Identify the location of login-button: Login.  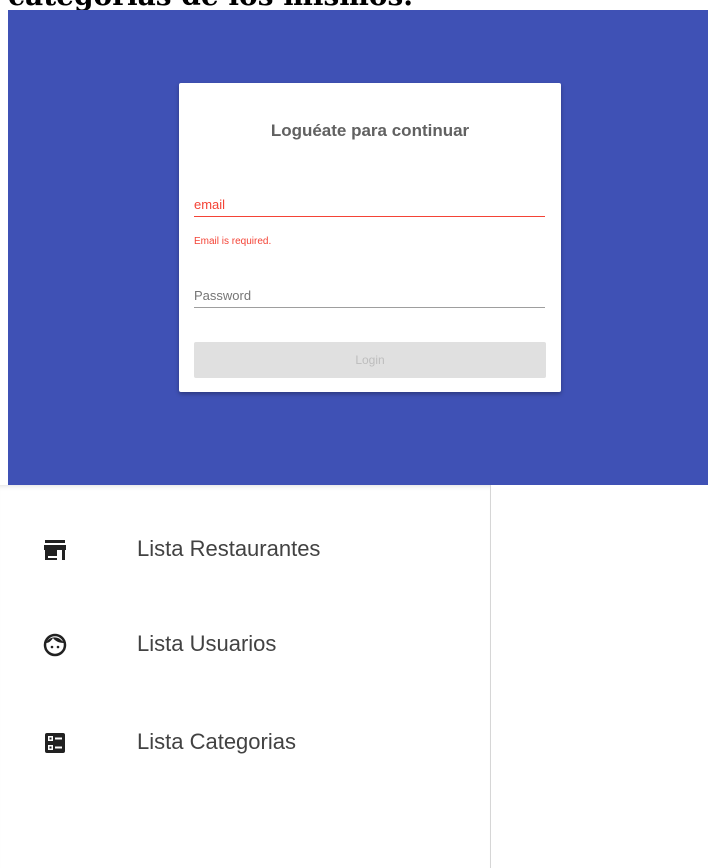
(370, 360).